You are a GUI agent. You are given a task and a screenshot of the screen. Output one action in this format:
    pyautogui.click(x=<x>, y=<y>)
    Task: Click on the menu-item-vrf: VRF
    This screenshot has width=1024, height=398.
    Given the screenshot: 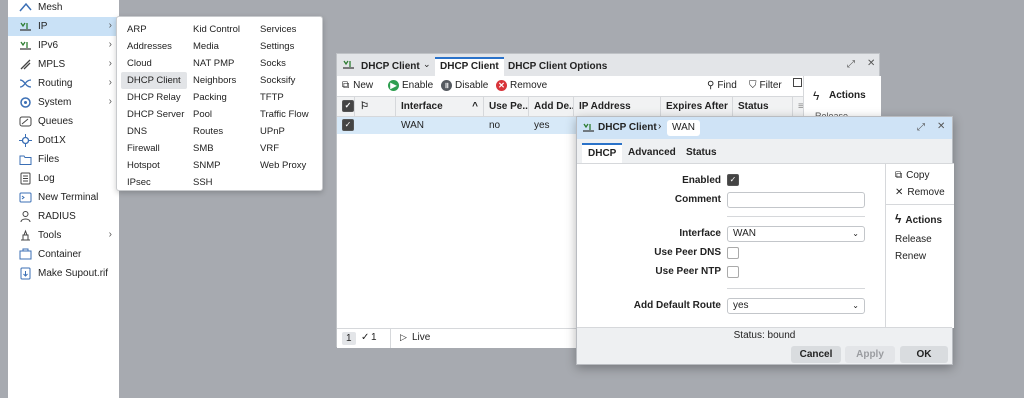 What is the action you would take?
    pyautogui.click(x=269, y=148)
    